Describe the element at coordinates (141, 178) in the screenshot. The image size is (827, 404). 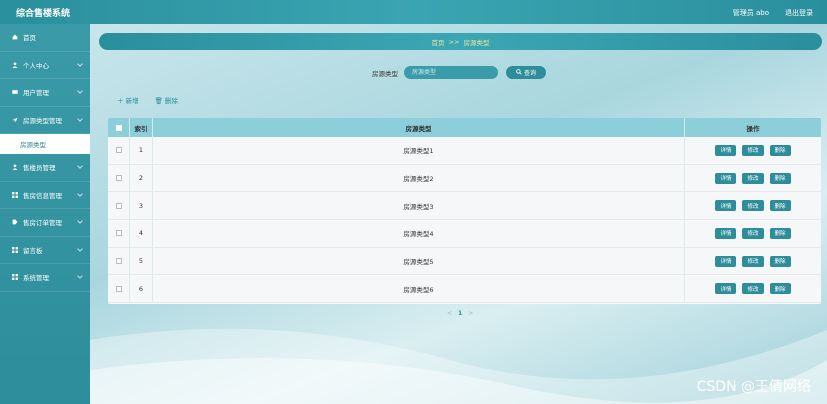
I see `row-index: 2` at that location.